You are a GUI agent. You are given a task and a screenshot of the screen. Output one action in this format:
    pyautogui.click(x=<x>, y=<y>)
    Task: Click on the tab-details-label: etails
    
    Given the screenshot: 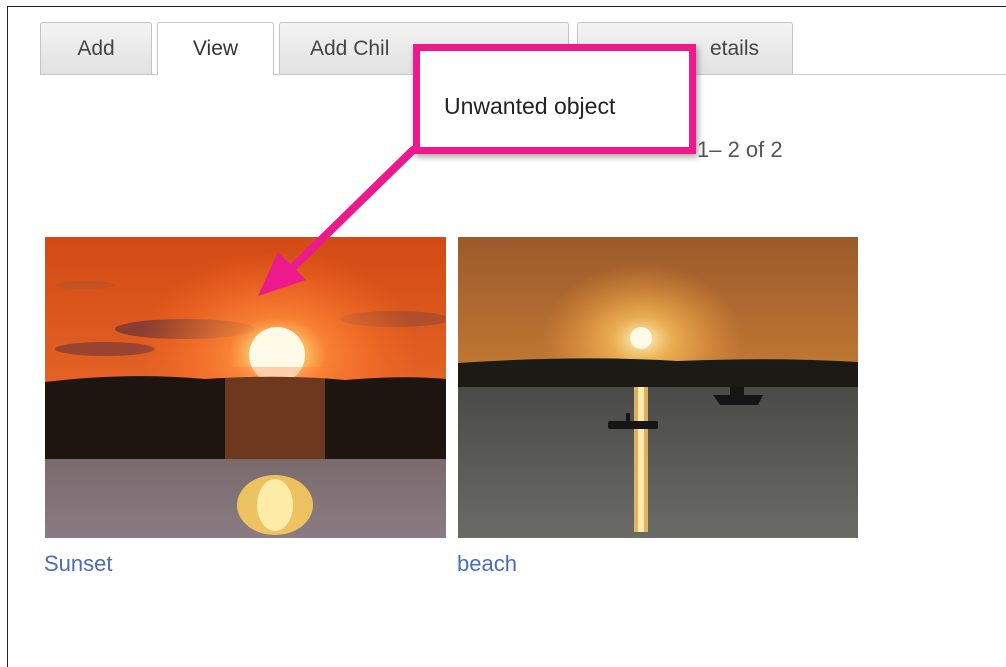 What is the action you would take?
    pyautogui.click(x=734, y=48)
    